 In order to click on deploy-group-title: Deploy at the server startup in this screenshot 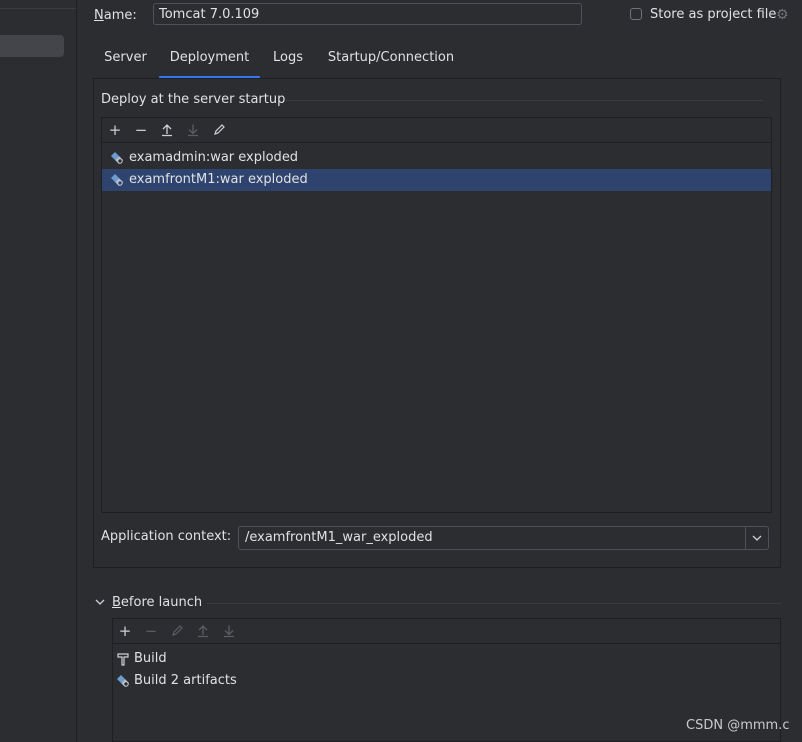, I will do `click(193, 99)`.